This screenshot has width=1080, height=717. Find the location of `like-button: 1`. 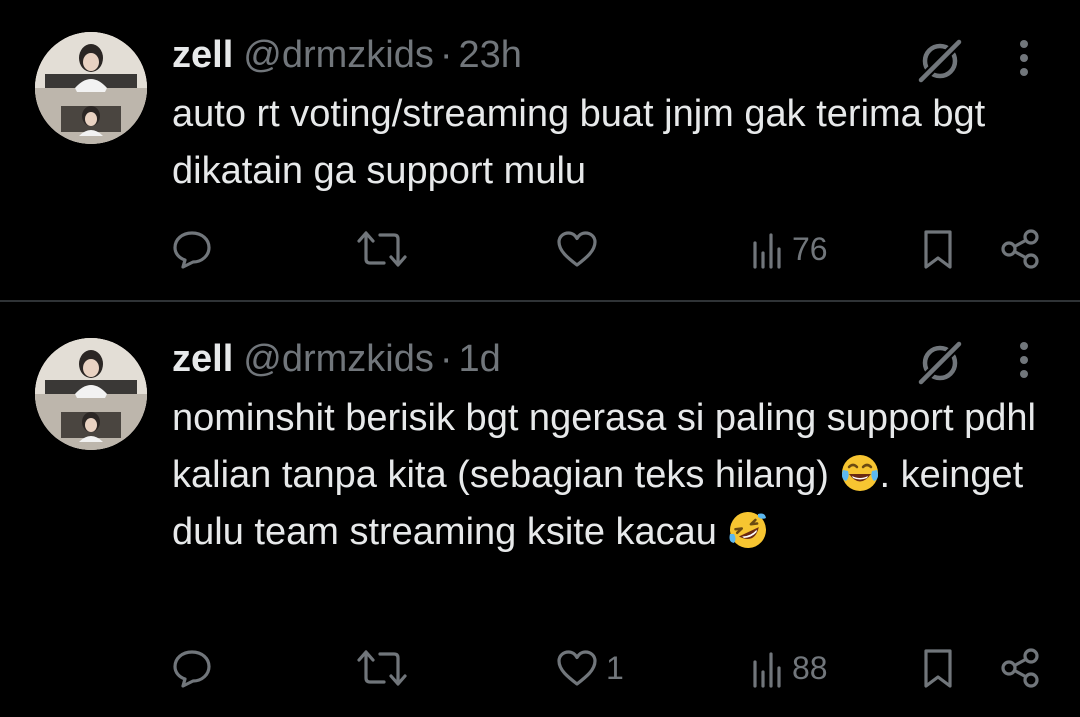

like-button: 1 is located at coordinates (589, 668).